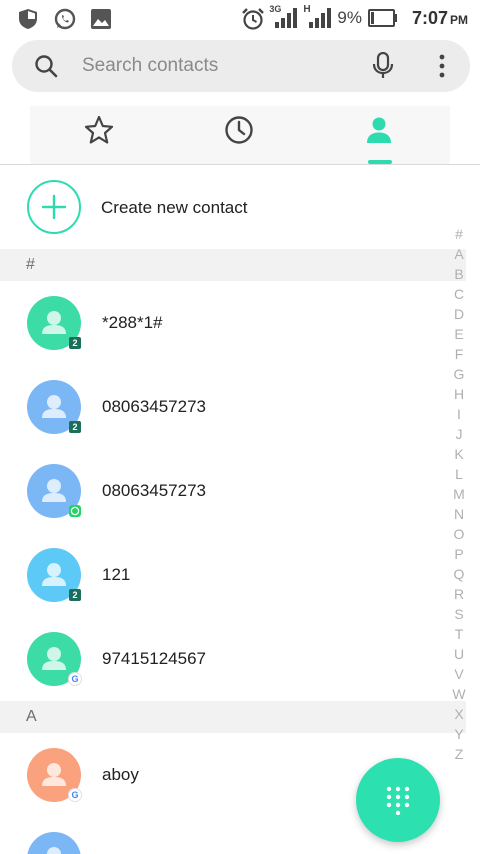 The height and width of the screenshot is (854, 480). I want to click on index-letter: H, so click(459, 394).